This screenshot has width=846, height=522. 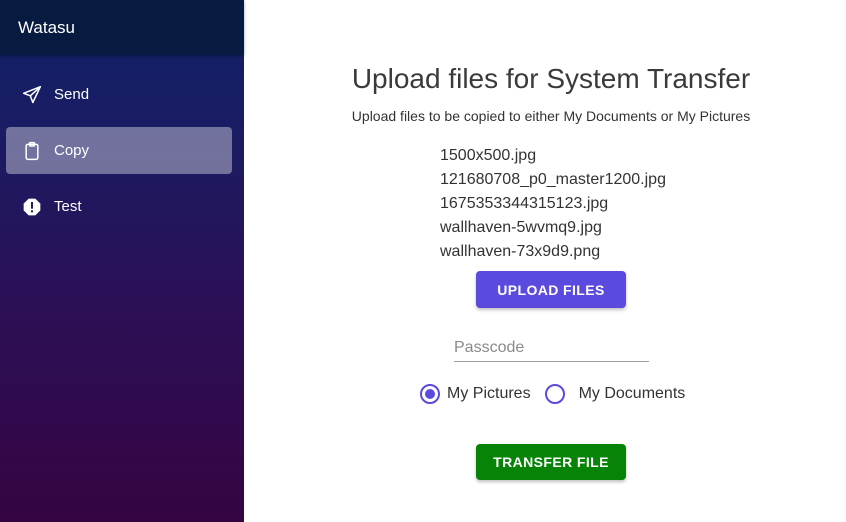 What do you see at coordinates (119, 150) in the screenshot?
I see `sidebar-item-copy: Copy` at bounding box center [119, 150].